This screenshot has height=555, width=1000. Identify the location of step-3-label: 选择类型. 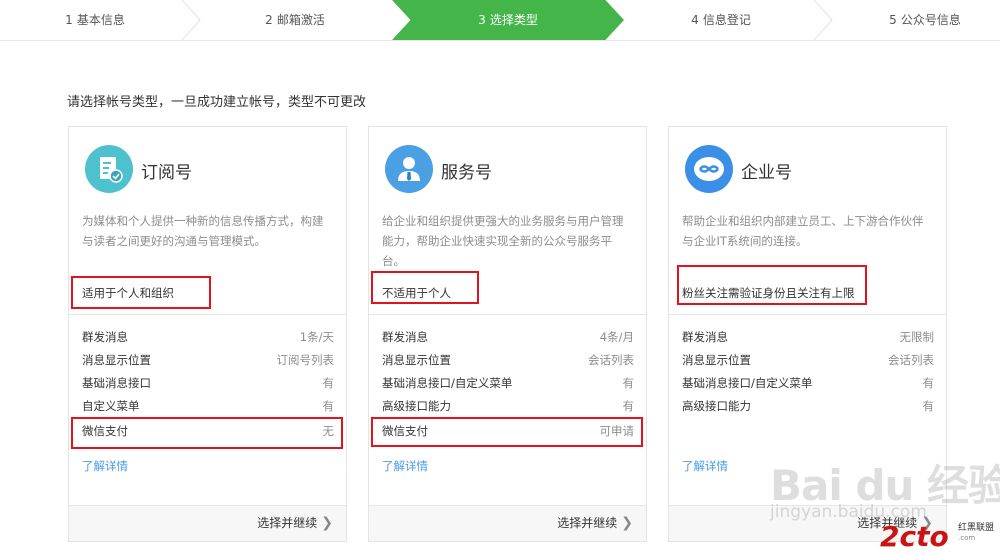
(513, 20).